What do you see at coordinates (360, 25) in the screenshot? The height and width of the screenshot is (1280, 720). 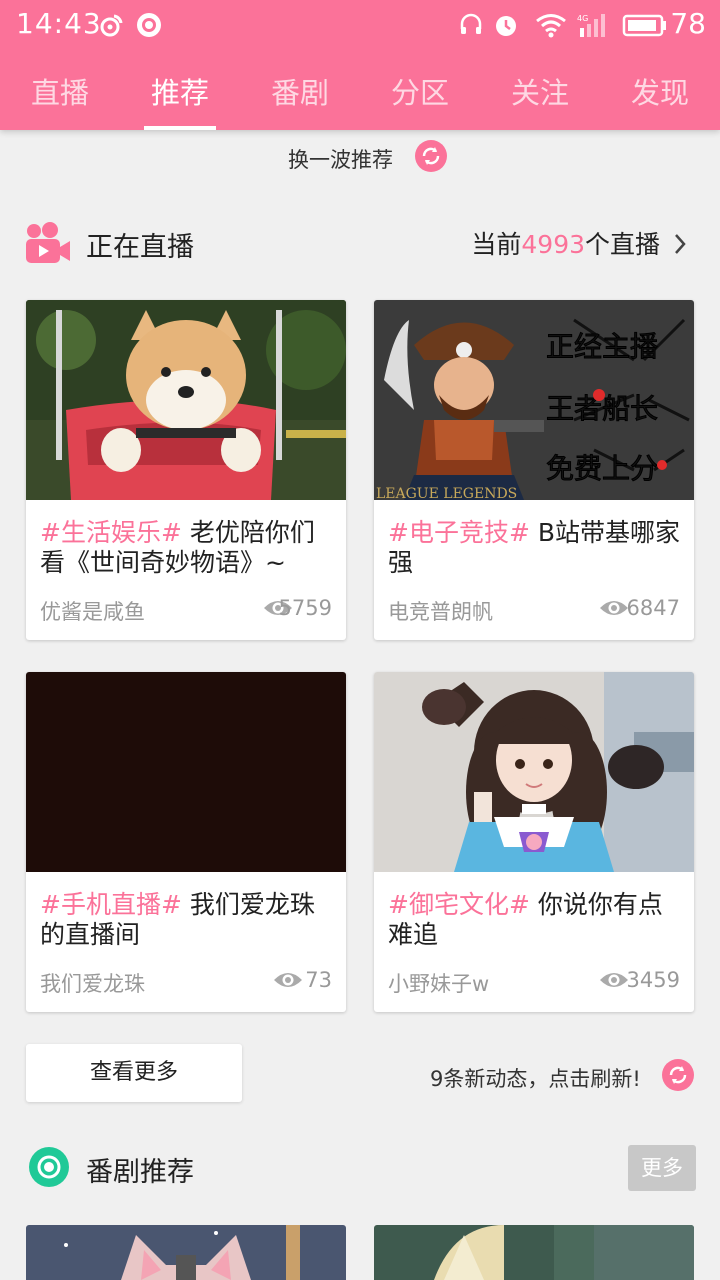 I see `status-bar: 14:43 4G 78` at bounding box center [360, 25].